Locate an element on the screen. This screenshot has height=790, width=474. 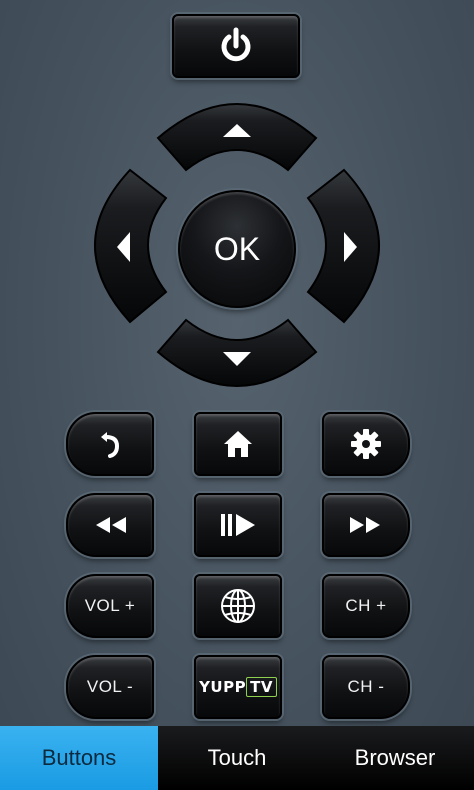
home-icon is located at coordinates (238, 444).